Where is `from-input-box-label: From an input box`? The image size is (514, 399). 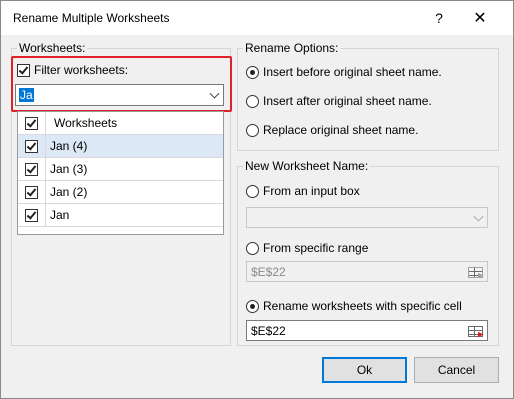 from-input-box-label: From an input box is located at coordinates (311, 191).